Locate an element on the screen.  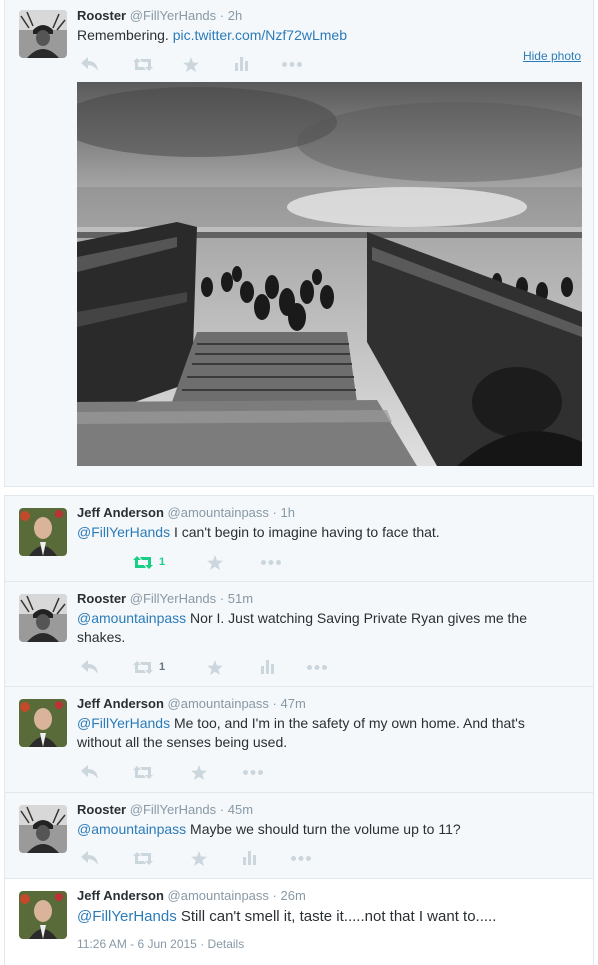
photo-link: pic.twitter.com/Nzf72wLmeb is located at coordinates (260, 35).